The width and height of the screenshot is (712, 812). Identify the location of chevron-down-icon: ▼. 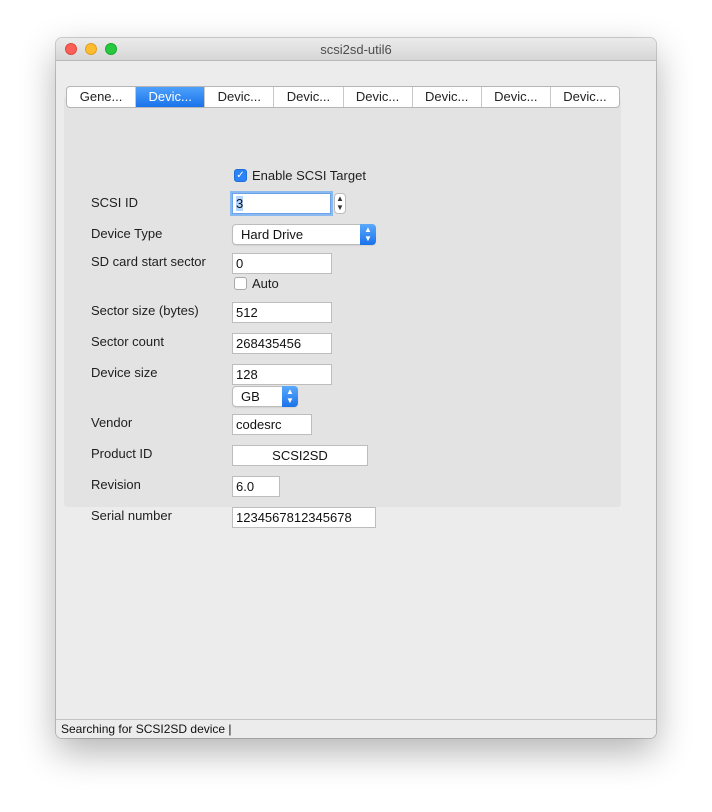
(340, 207).